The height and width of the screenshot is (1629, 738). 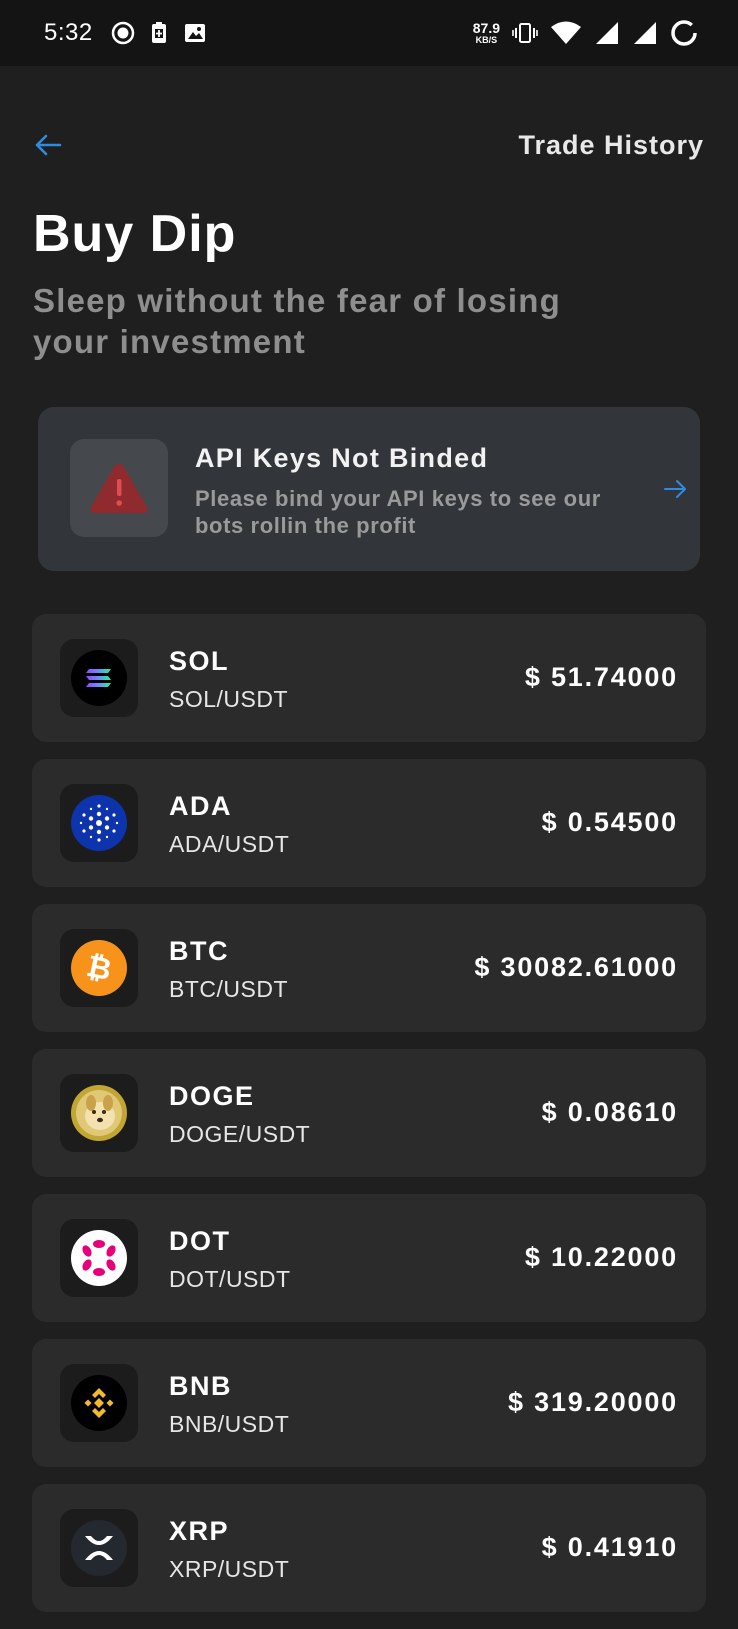 I want to click on page-title: Buy Dip, so click(x=135, y=234).